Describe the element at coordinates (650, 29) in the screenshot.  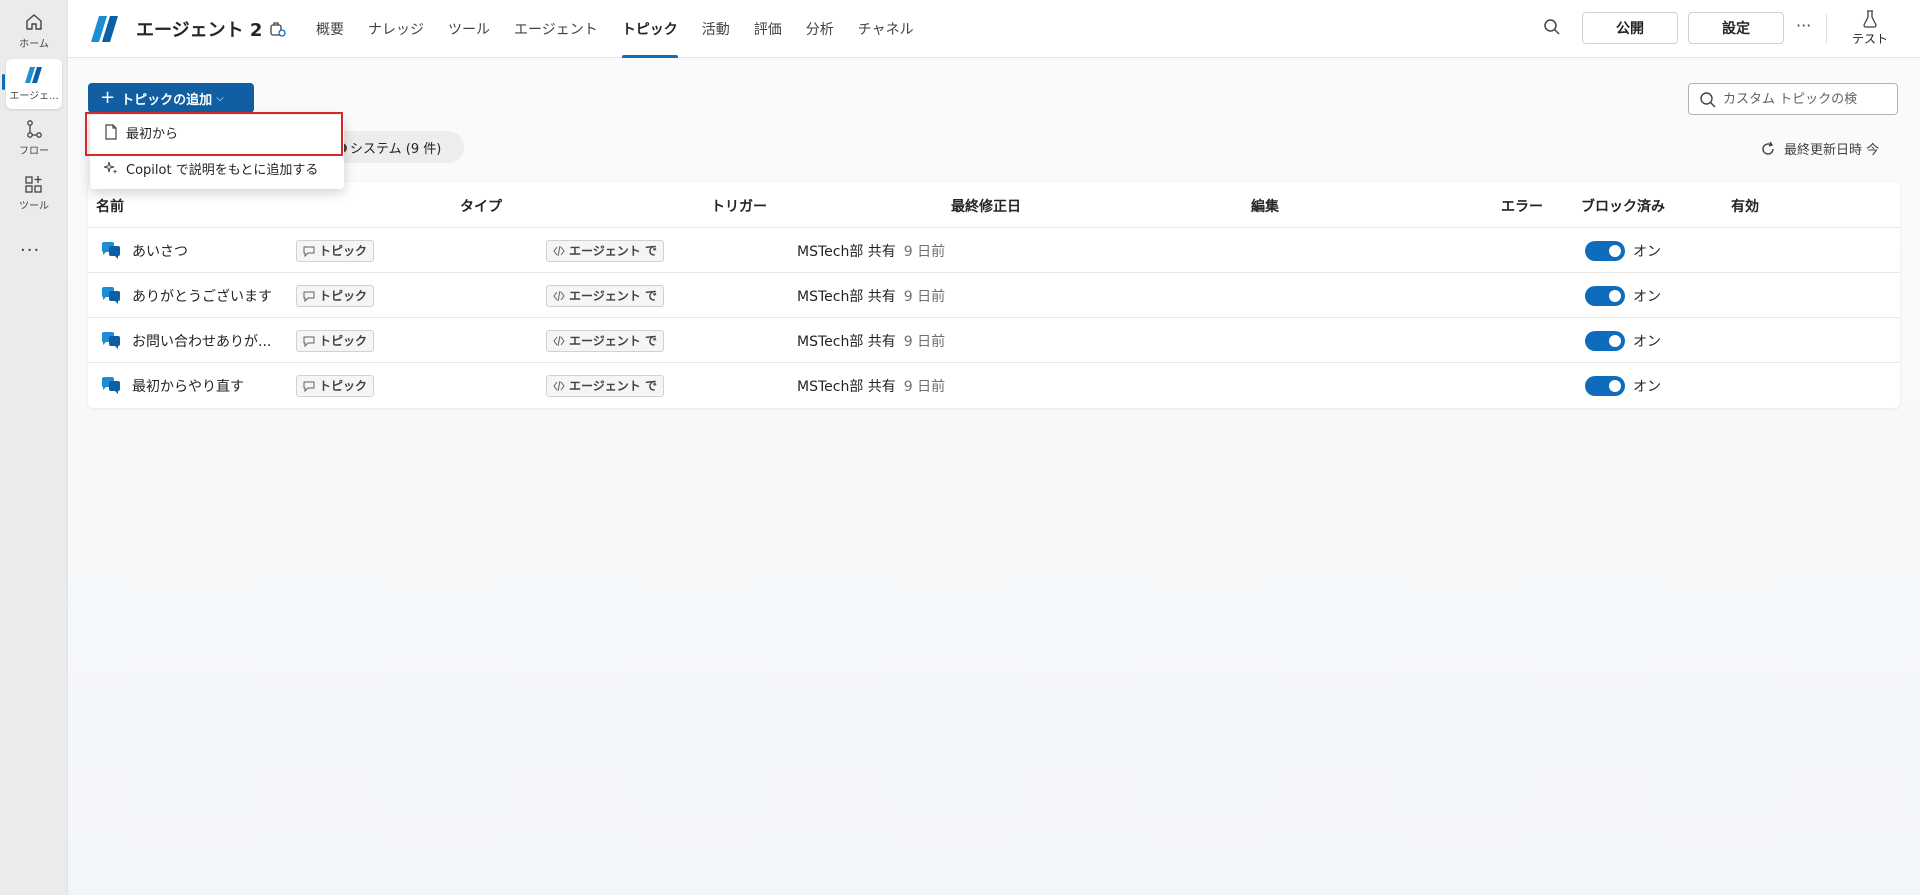
I see `tab-topics: トピック` at that location.